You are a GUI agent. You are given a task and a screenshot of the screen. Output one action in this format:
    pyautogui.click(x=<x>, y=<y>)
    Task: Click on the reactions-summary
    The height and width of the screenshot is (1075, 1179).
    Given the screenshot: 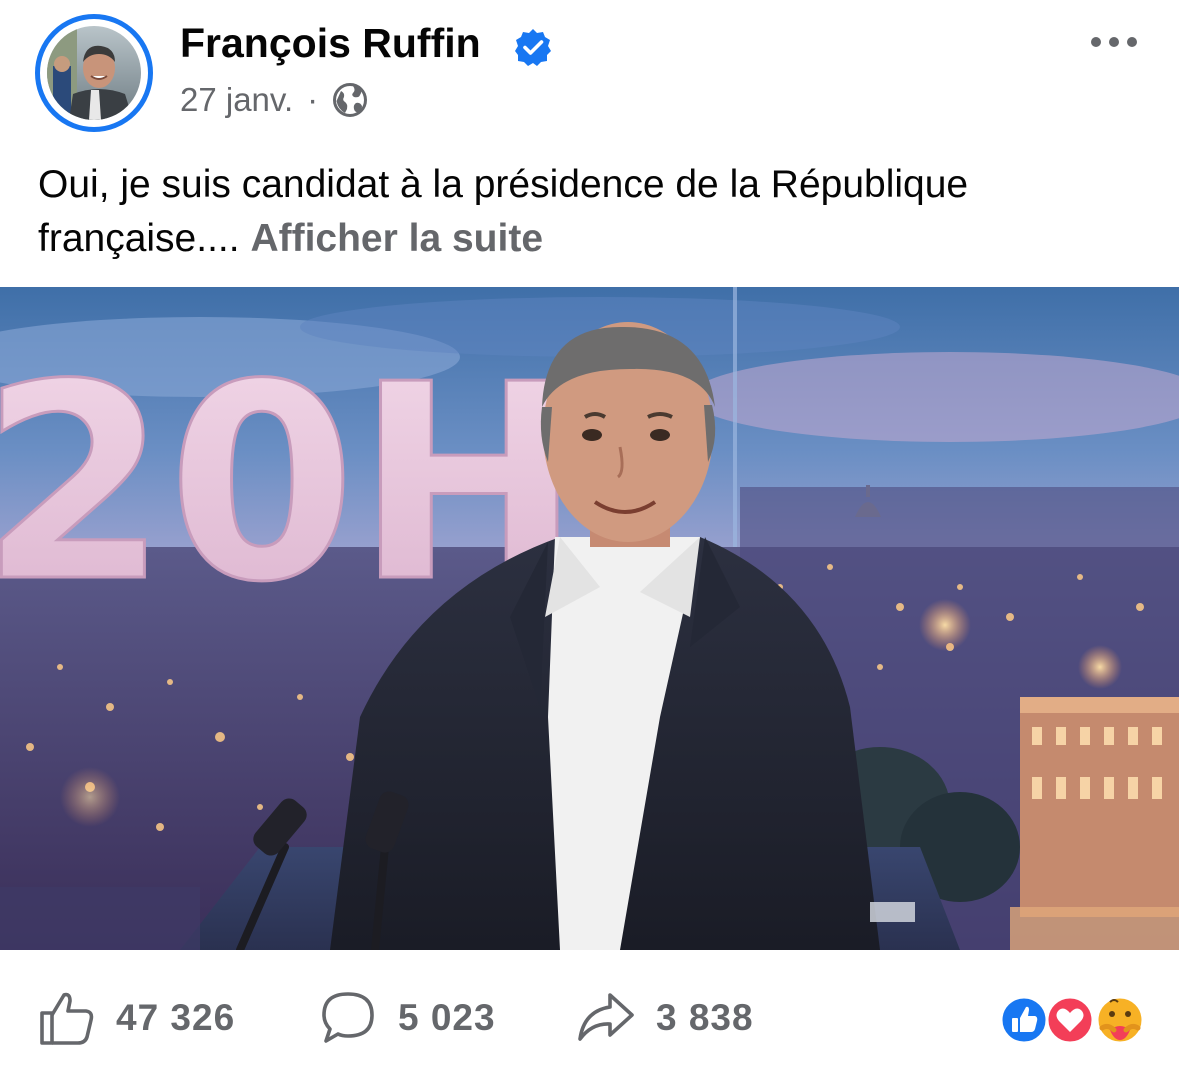 What is the action you would take?
    pyautogui.click(x=1073, y=1020)
    